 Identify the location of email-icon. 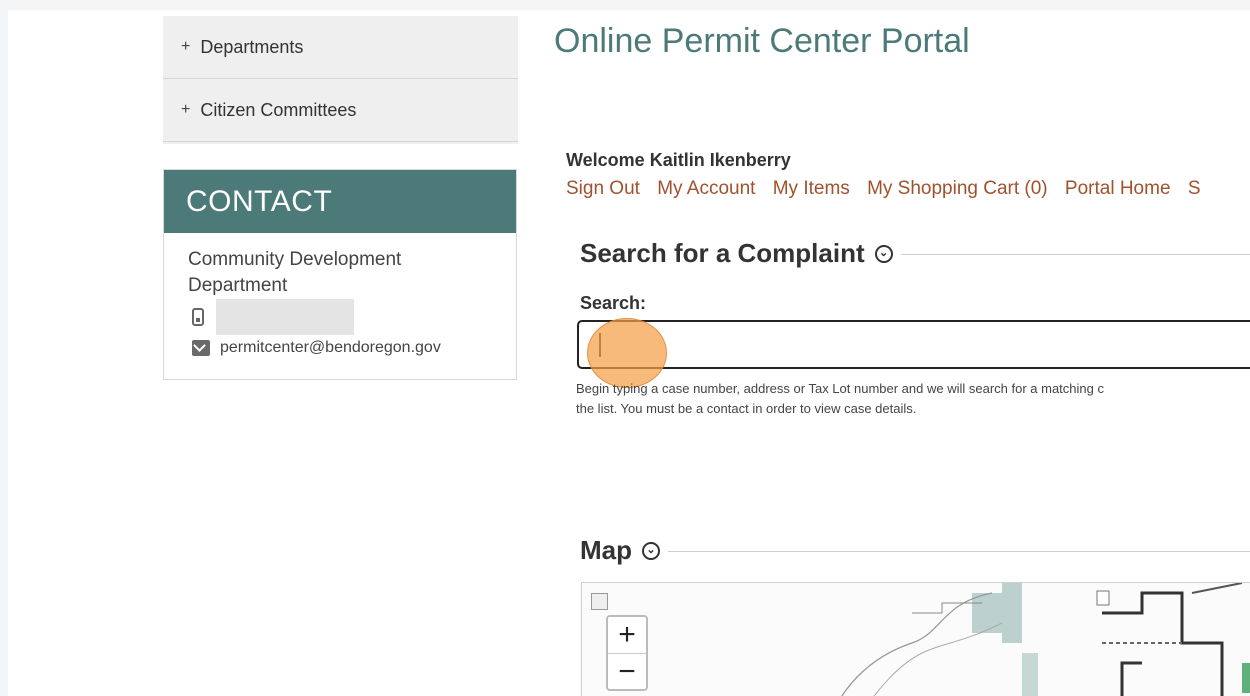
(201, 348).